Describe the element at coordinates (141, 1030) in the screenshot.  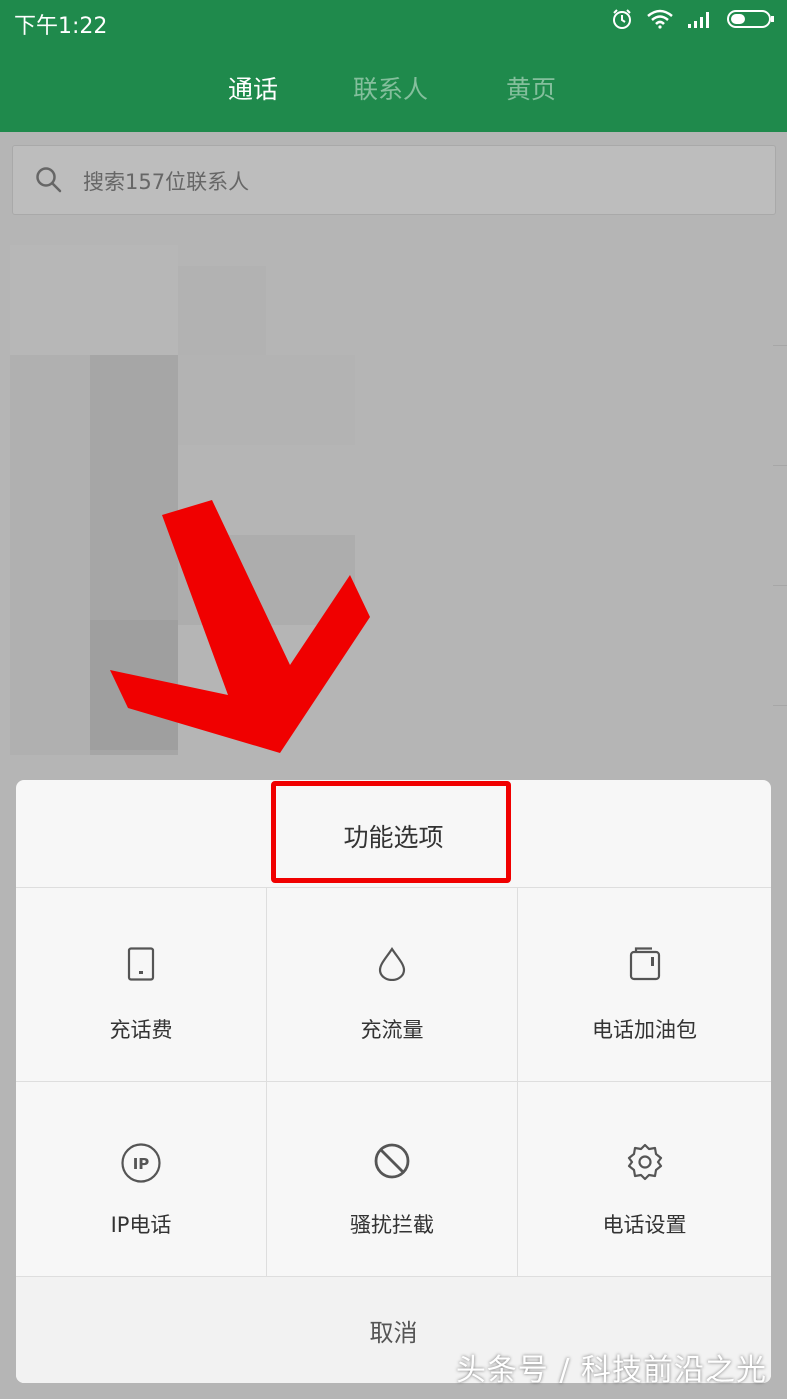
I see `option-label: 充话费` at that location.